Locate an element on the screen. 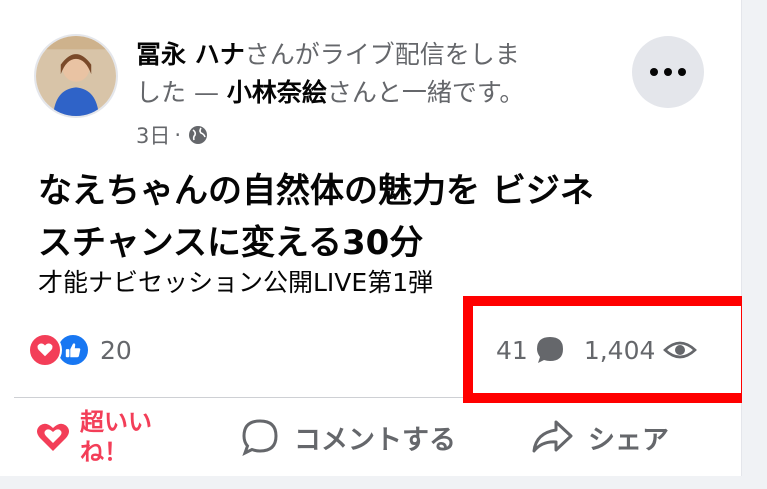 The height and width of the screenshot is (489, 767). comment-label: コメントする is located at coordinates (375, 440).